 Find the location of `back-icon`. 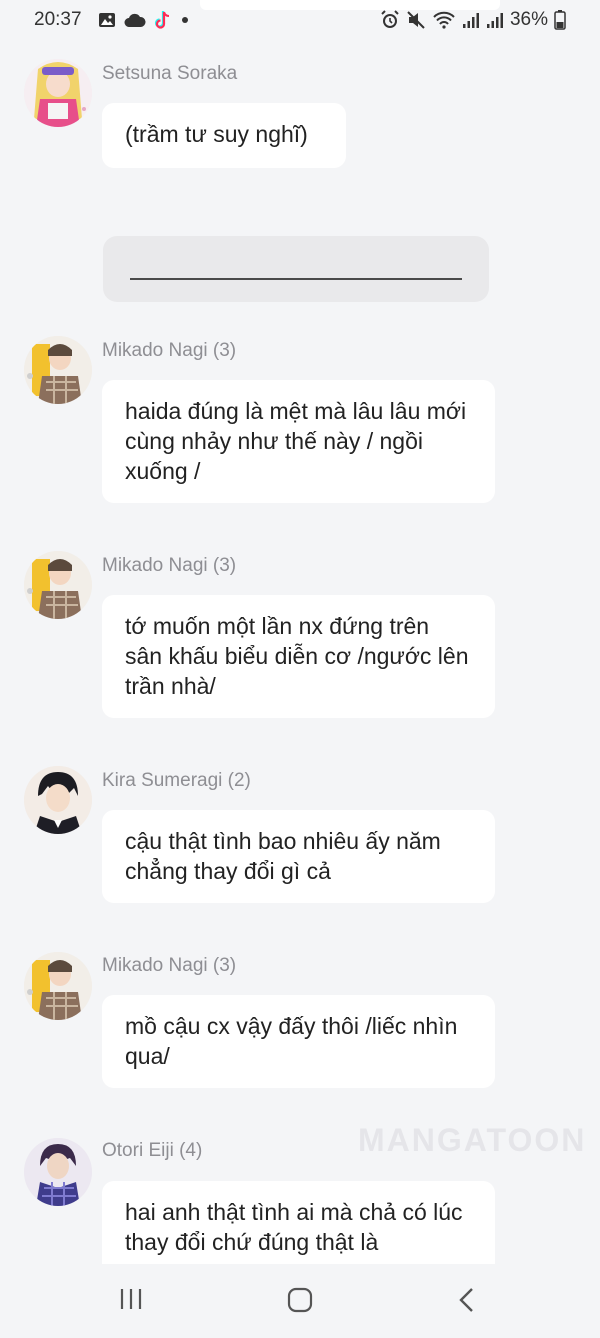

back-icon is located at coordinates (467, 1300).